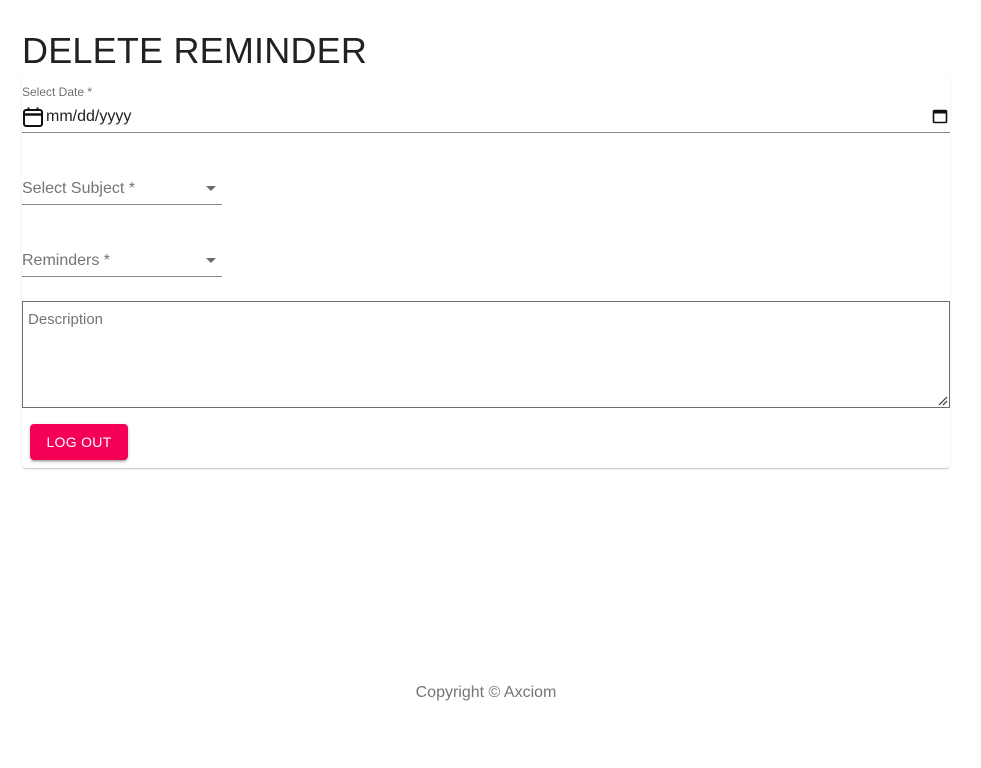 The height and width of the screenshot is (768, 981). Describe the element at coordinates (195, 50) in the screenshot. I see `page-title: DELETE REMINDER` at that location.